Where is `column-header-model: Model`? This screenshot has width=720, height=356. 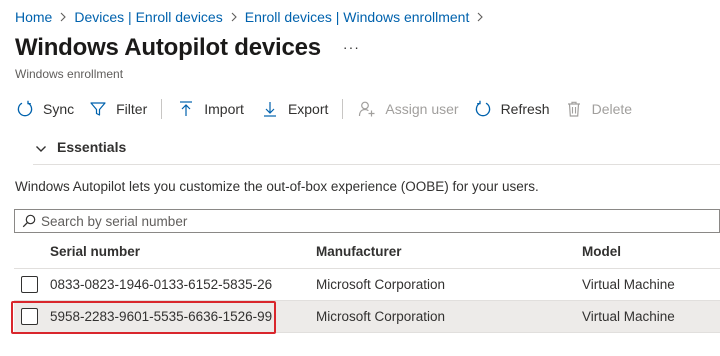
column-header-model: Model is located at coordinates (651, 251).